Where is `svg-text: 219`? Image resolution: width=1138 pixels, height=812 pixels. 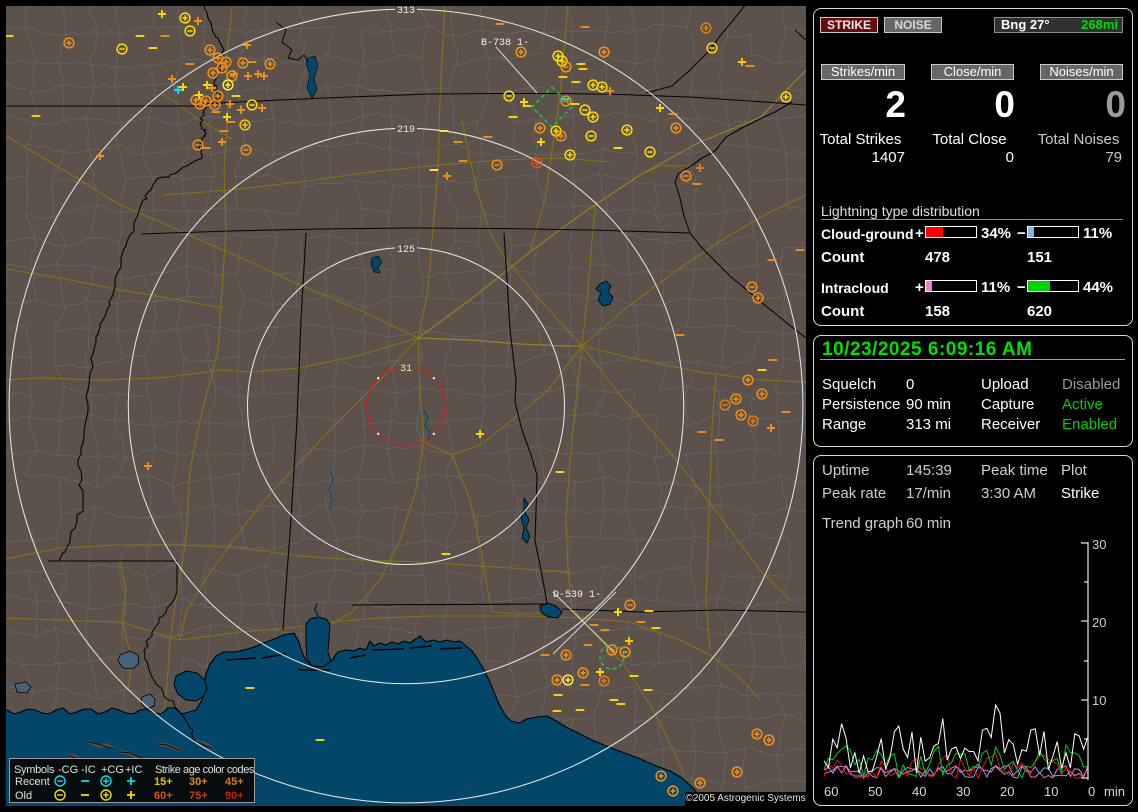 svg-text: 219 is located at coordinates (406, 130).